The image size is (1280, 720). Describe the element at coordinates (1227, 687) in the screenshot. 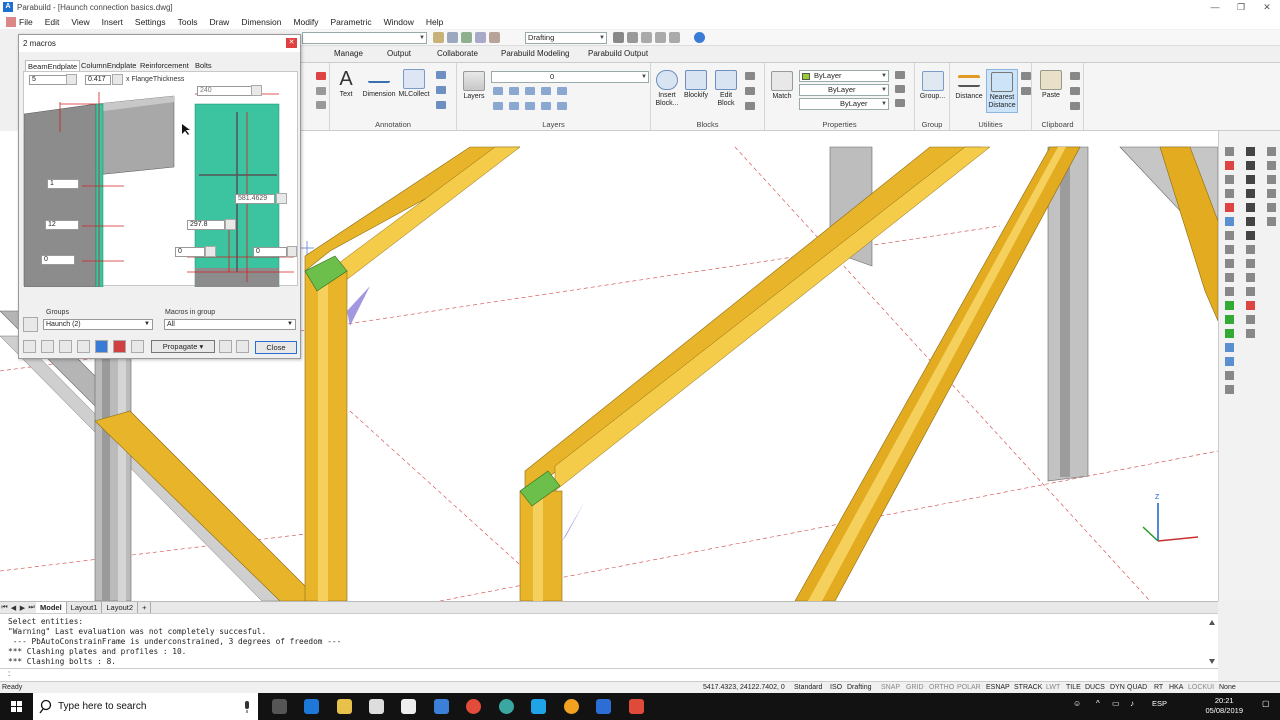

I see `status-annotation-none: None` at that location.